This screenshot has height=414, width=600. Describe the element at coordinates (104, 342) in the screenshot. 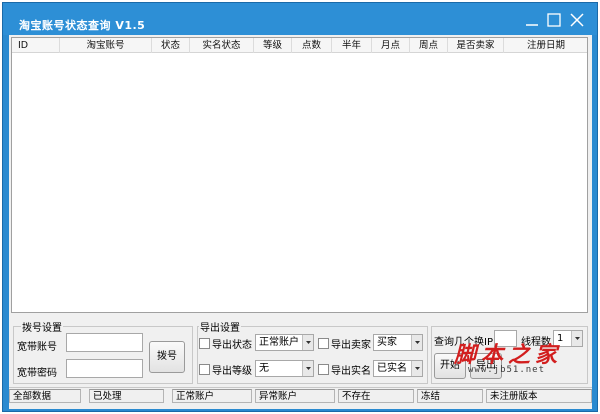

I see `account-input` at that location.